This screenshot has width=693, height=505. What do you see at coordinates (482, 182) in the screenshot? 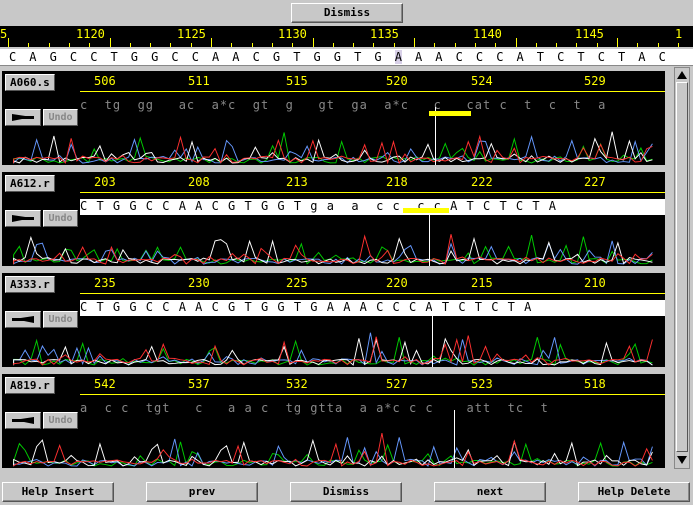
I see `panel-position-label: 222` at bounding box center [482, 182].